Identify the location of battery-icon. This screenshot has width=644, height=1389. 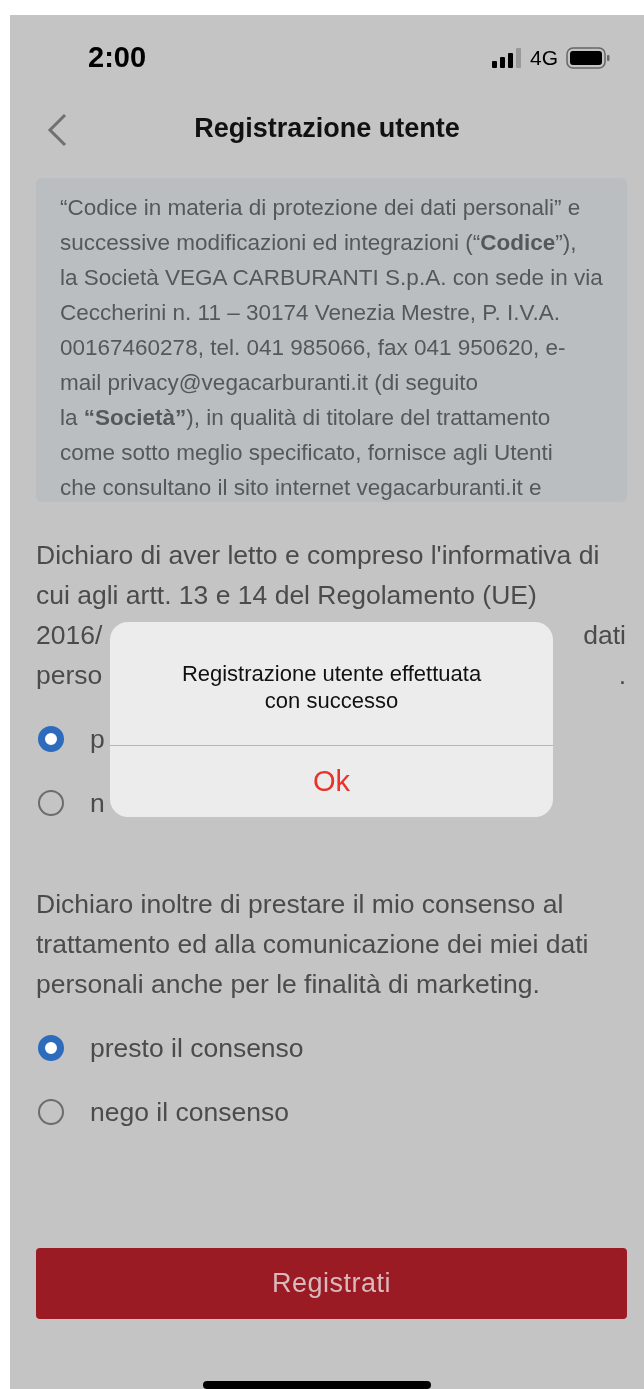
(588, 57).